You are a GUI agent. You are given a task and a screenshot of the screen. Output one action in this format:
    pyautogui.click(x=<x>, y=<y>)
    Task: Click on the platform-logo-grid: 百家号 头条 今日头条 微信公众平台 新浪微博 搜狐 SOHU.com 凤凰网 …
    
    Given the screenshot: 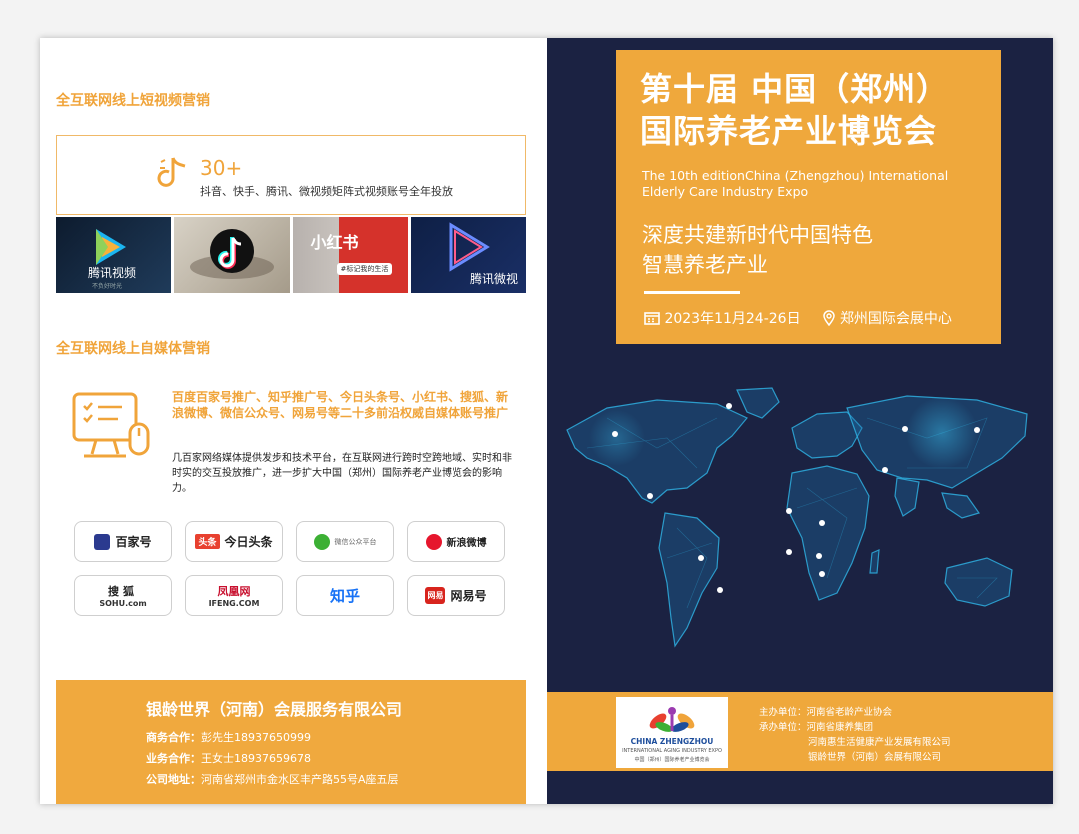 What is the action you would take?
    pyautogui.click(x=290, y=568)
    